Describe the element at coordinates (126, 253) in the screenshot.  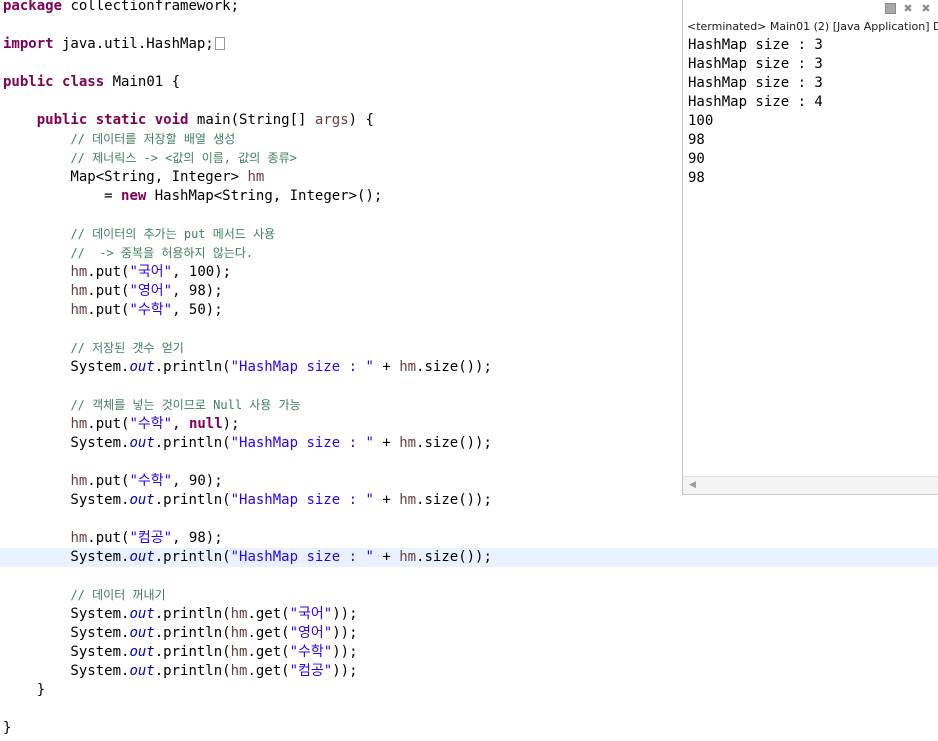
I see `code-text: // -> 중복을 허용하지 않는다.` at that location.